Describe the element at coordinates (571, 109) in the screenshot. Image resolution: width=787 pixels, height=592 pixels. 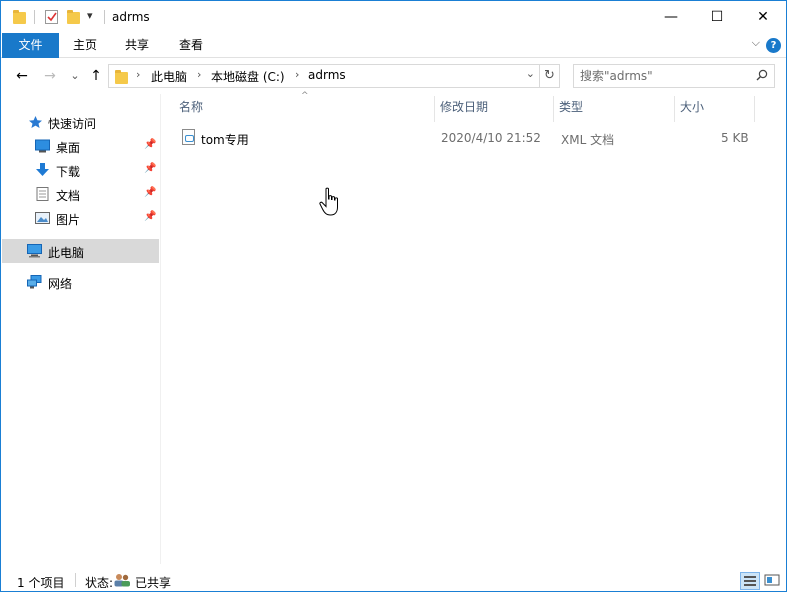
I see `column-header-type: 类型` at that location.